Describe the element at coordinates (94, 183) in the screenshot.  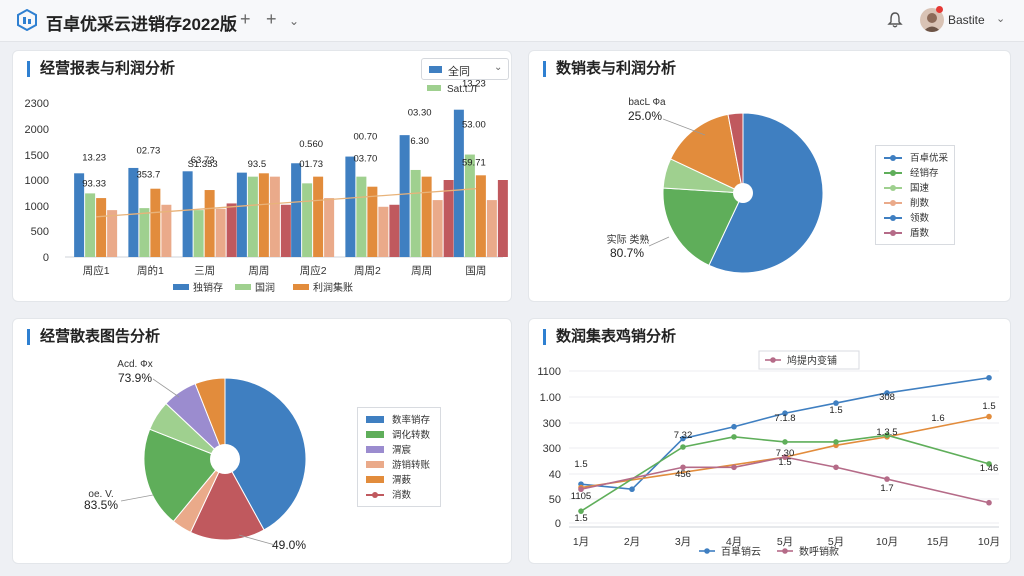
I see `data-label: 93.33` at that location.